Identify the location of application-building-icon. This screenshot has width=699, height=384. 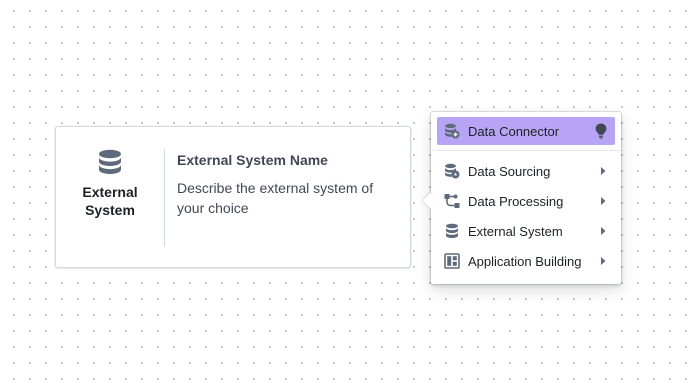
(452, 261).